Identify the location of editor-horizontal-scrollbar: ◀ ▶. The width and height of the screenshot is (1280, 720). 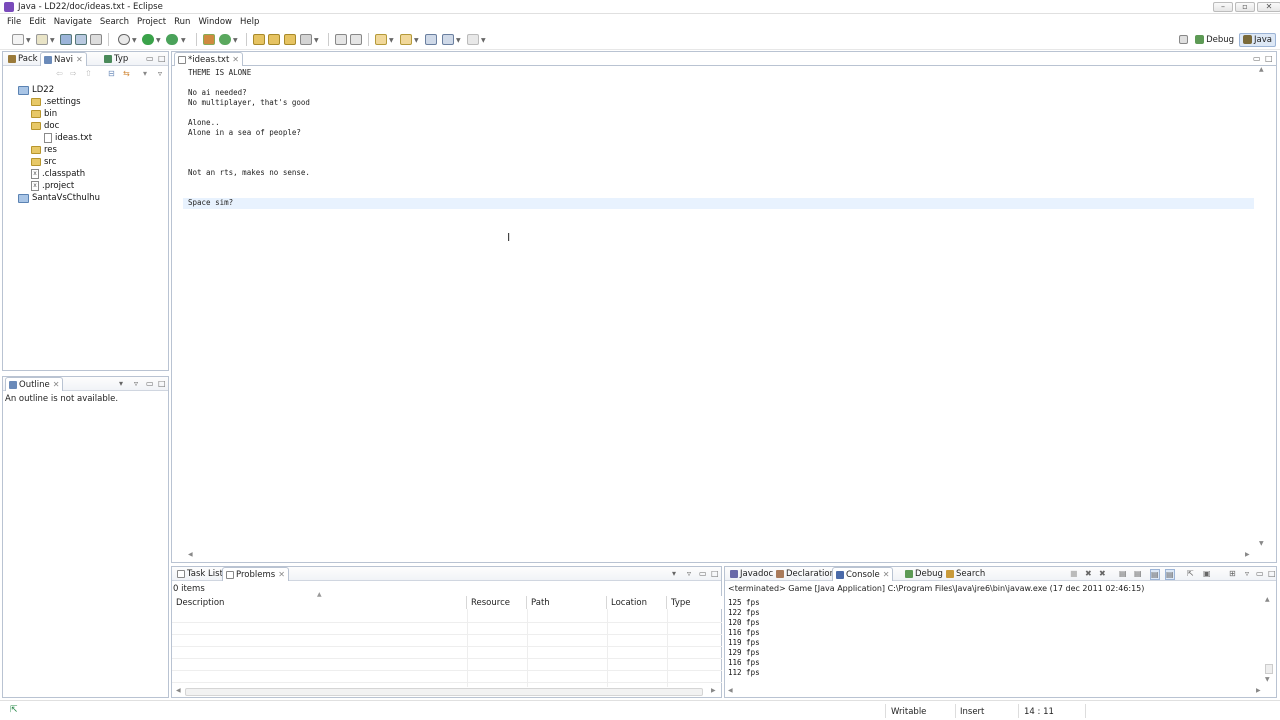
(718, 555).